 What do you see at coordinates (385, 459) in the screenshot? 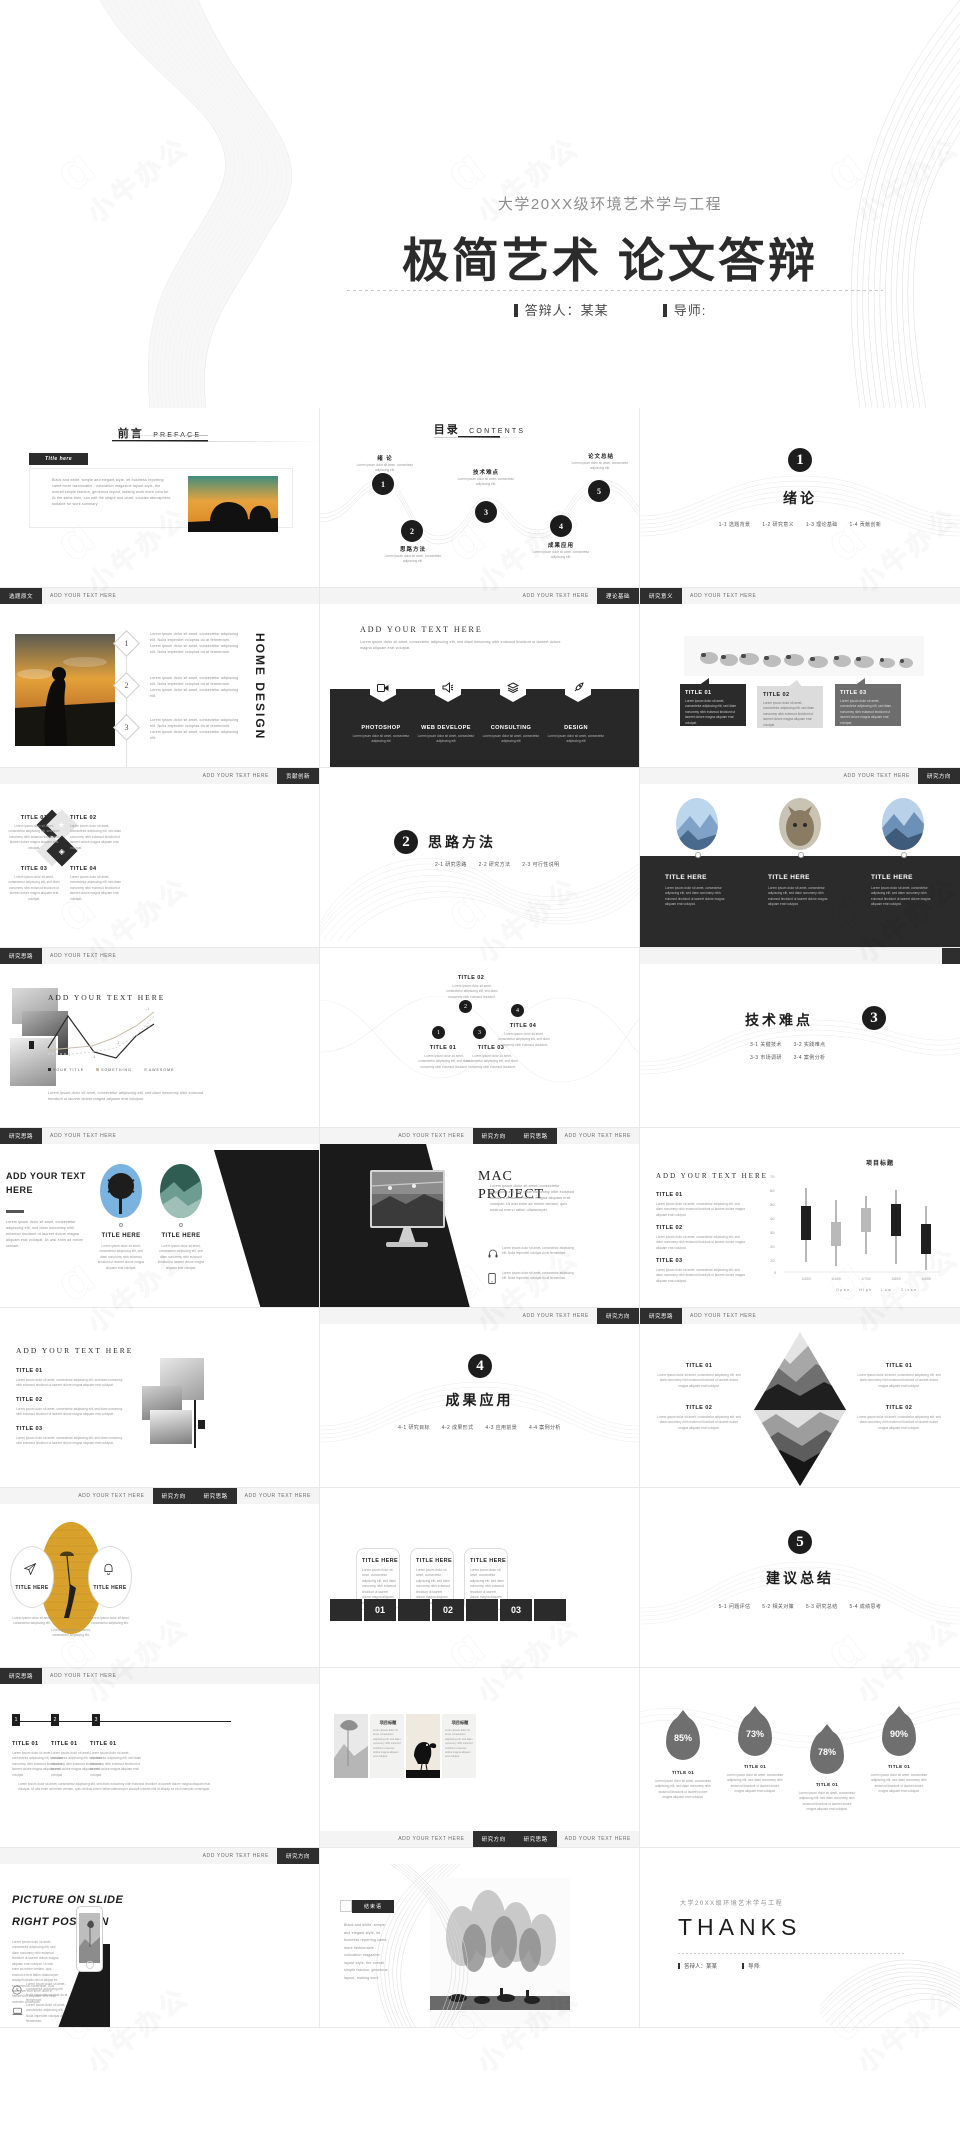
I see `contents-label-1: 绪 论` at bounding box center [385, 459].